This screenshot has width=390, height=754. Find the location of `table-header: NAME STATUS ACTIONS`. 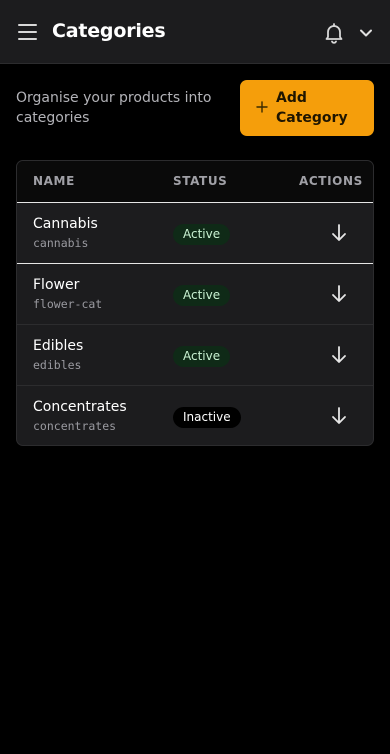

table-header: NAME STATUS ACTIONS is located at coordinates (195, 182).